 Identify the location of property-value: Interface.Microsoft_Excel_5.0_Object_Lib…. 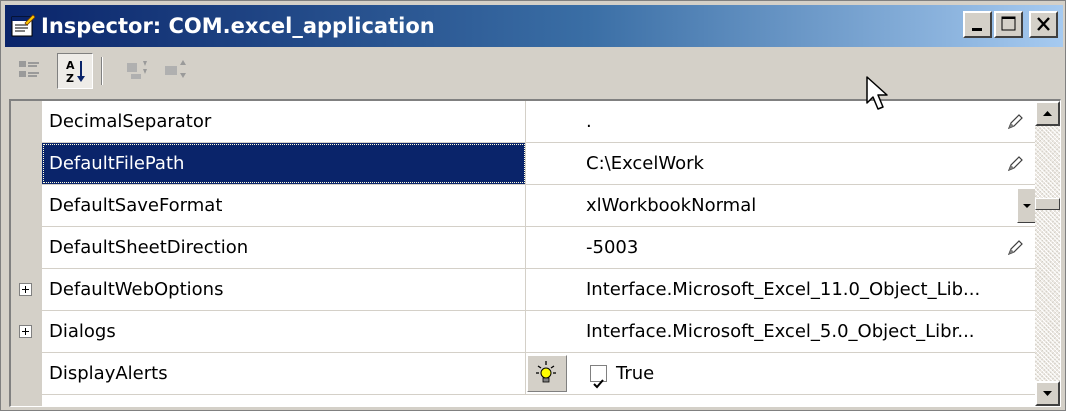
(781, 331).